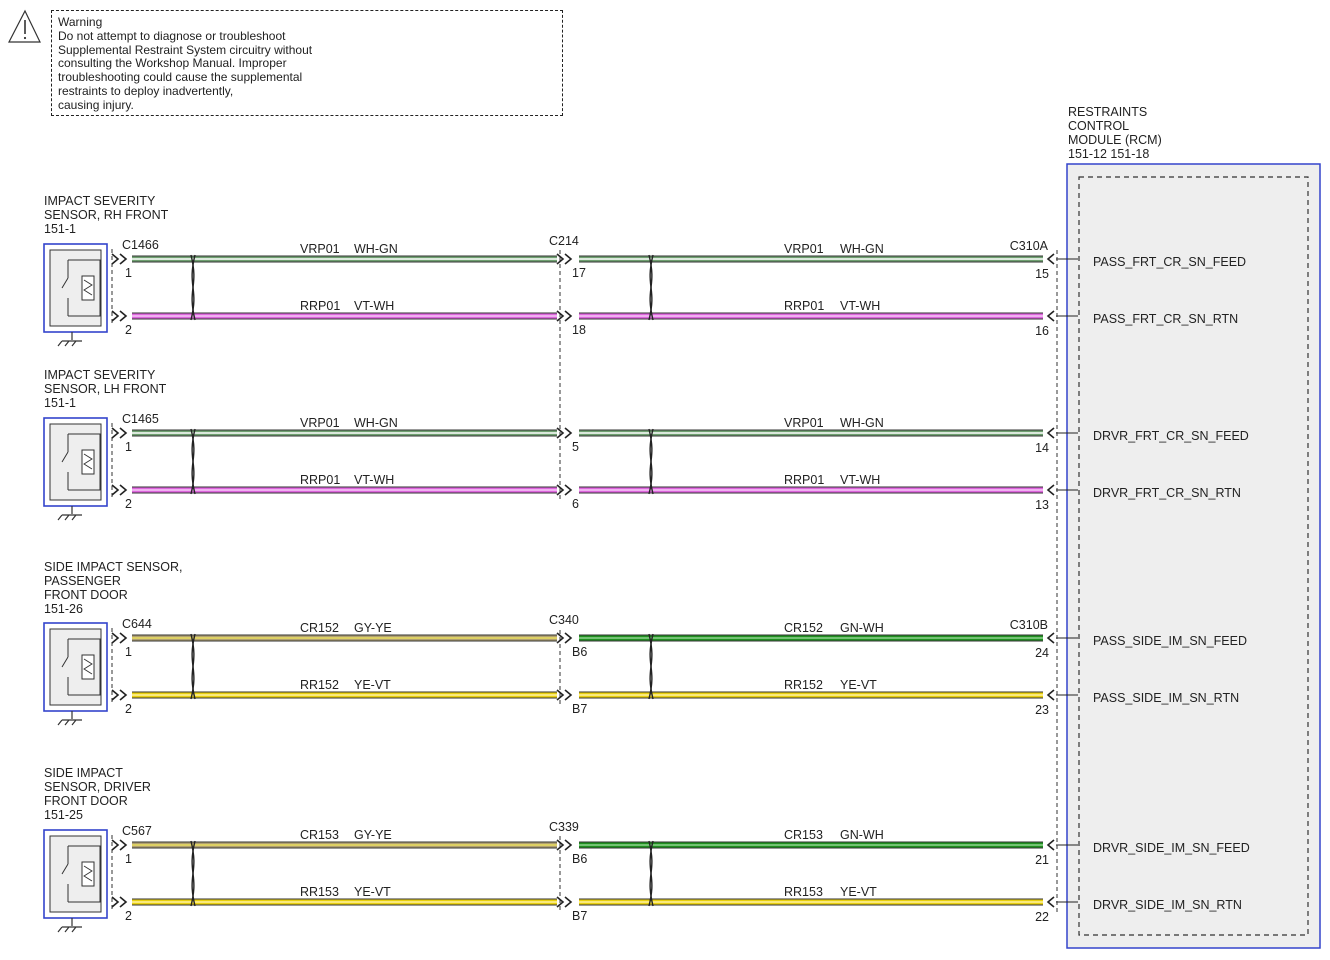 This screenshot has height=960, width=1330. Describe the element at coordinates (140, 245) in the screenshot. I see `sensor-connector-label: C1466` at that location.